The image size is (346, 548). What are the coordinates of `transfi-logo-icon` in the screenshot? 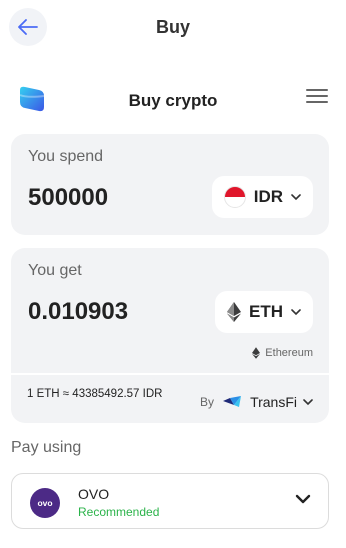 It's located at (232, 401).